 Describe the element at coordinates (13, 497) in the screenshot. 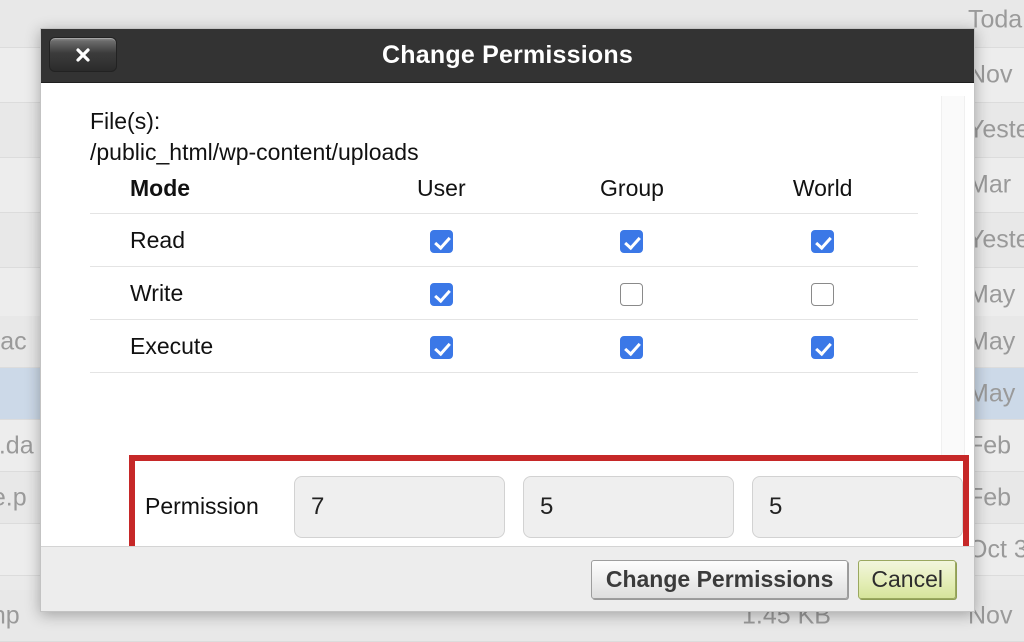

I see `file-name: he.p` at that location.